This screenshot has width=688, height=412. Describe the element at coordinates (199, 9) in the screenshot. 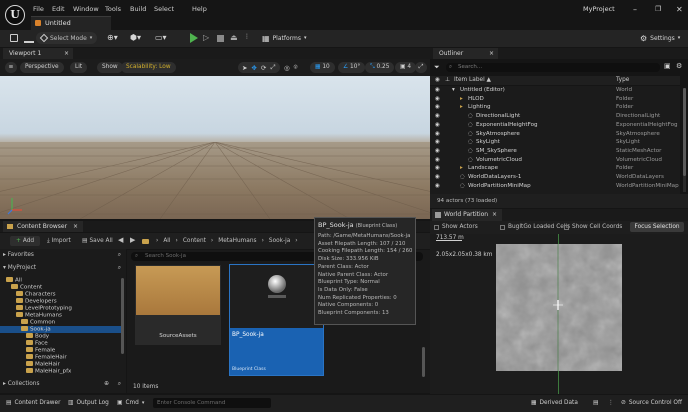

I see `menu-help: Help` at that location.